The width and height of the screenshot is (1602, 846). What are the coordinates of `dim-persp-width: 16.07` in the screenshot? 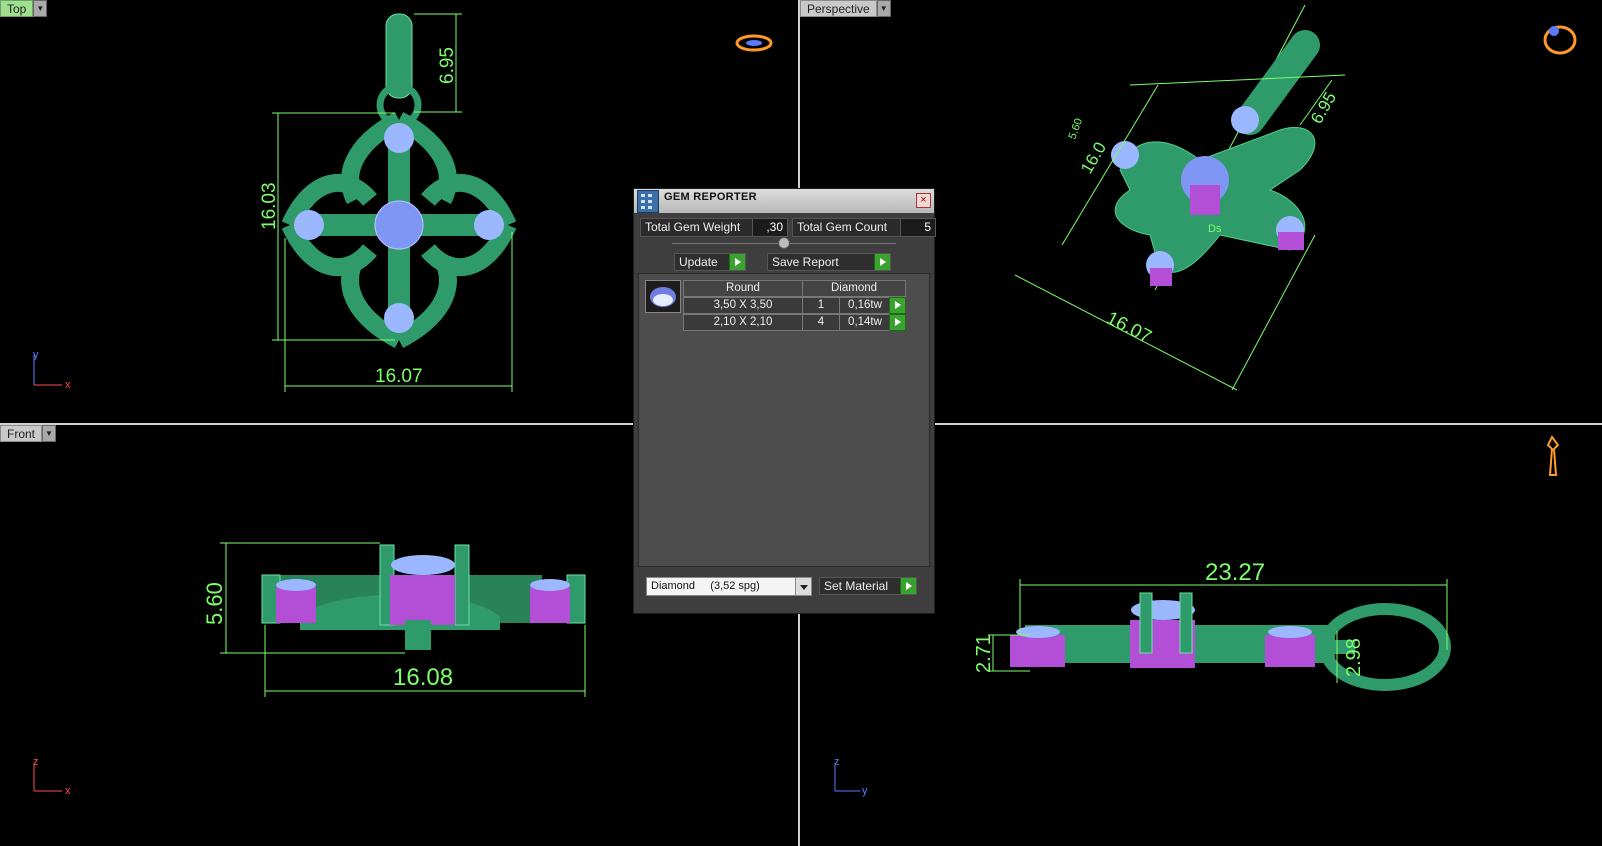 It's located at (1129, 328).